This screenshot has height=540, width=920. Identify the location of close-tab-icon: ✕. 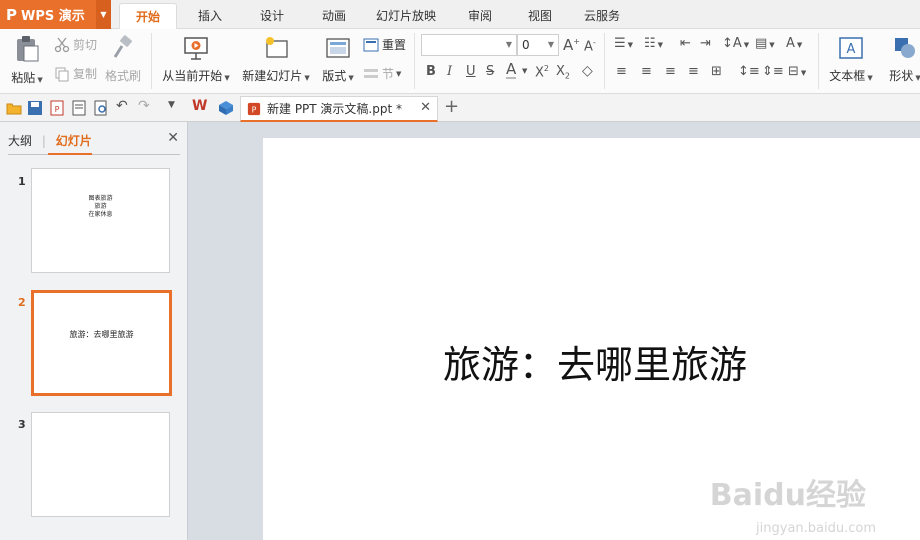
(425, 107).